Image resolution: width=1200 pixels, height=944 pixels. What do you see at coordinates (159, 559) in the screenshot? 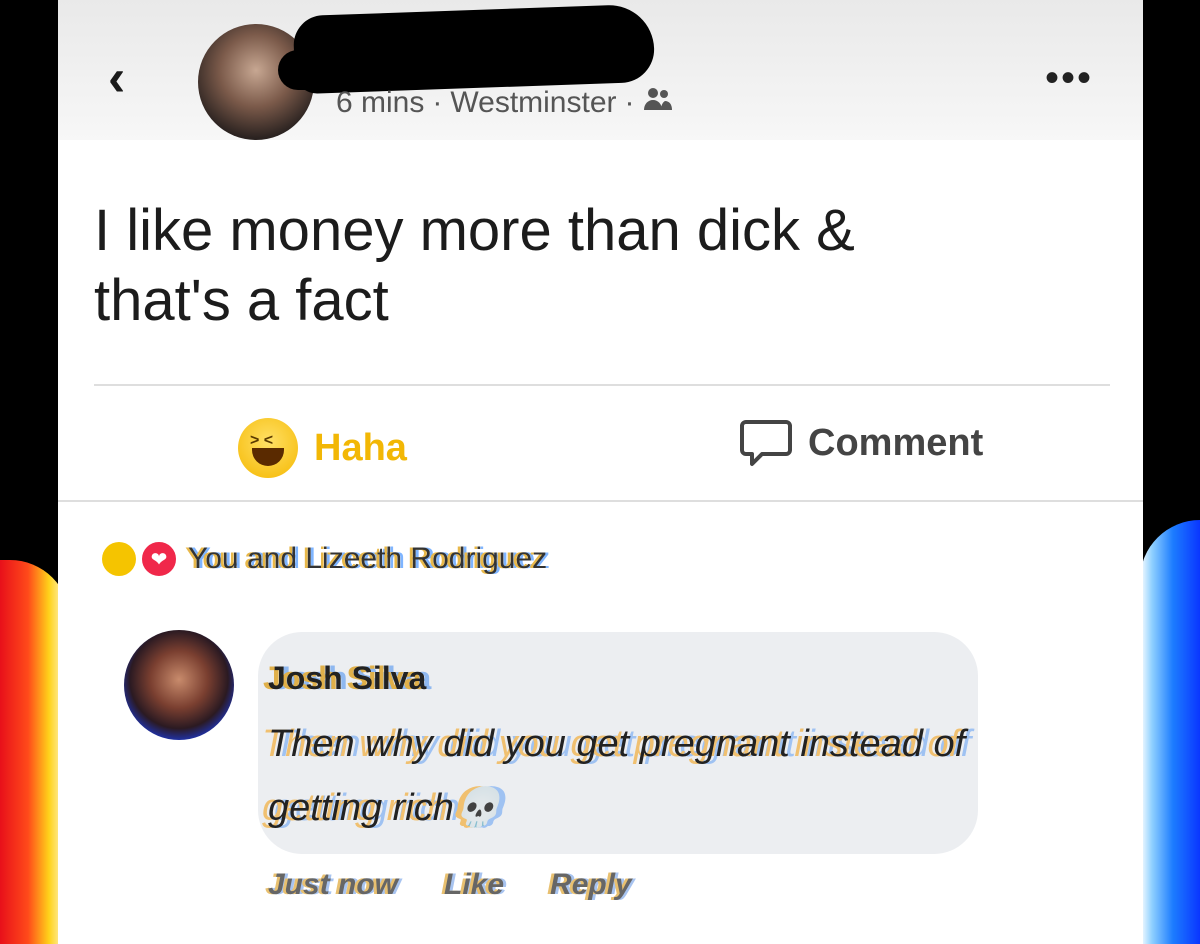
I see `love-reaction-icon: ❤` at bounding box center [159, 559].